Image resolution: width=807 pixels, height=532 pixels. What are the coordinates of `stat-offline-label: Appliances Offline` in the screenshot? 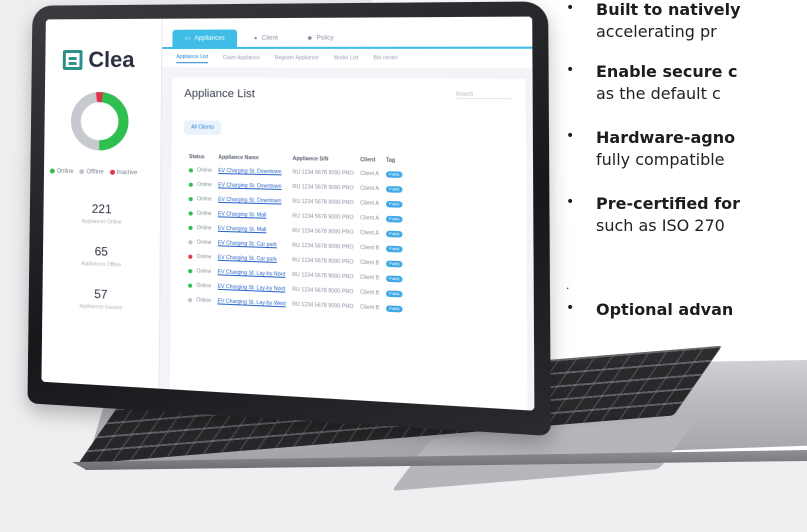 It's located at (101, 264).